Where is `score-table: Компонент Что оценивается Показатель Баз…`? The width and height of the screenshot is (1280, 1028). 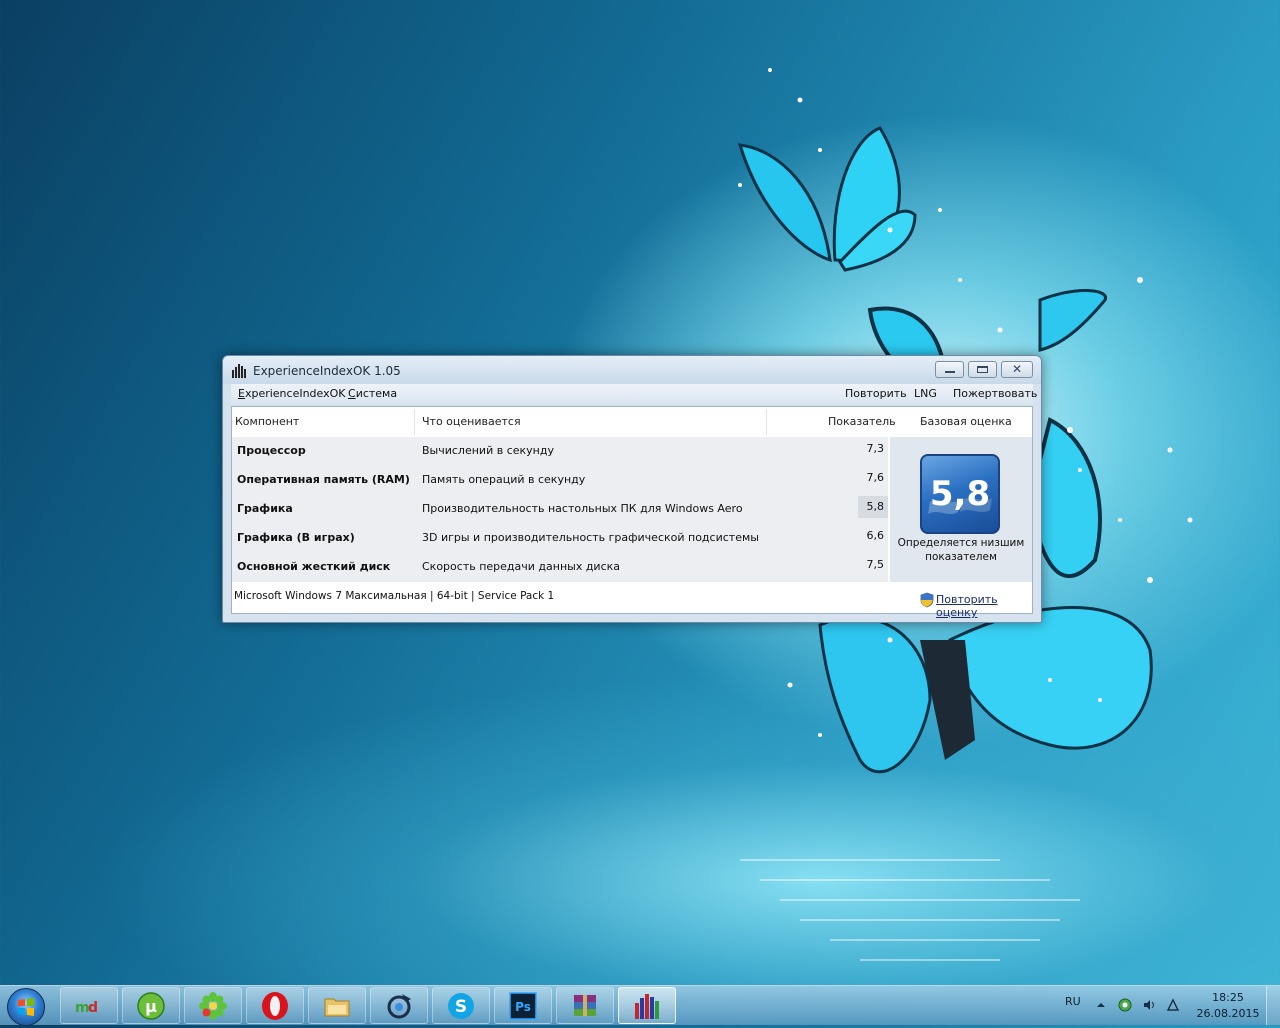
score-table: Компонент Что оценивается Показатель Баз… is located at coordinates (632, 512).